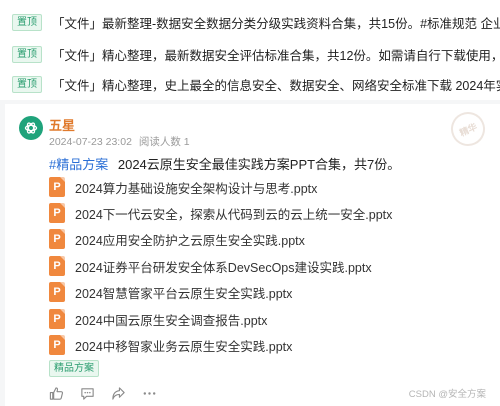 The image size is (500, 406). I want to click on attachment-item: P 2024智慧管家平台云原生安全实践.pptx, so click(170, 292).